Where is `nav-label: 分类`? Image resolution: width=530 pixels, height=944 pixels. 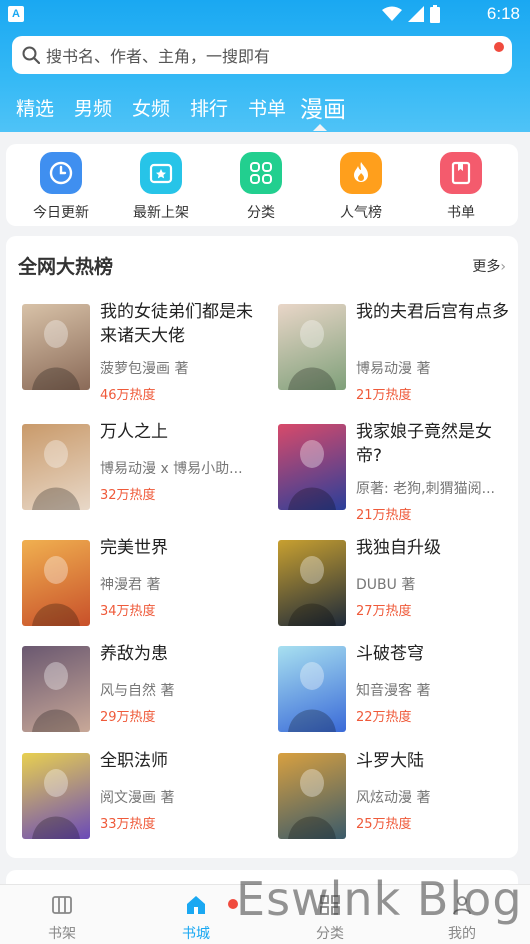
nav-label: 分类 is located at coordinates (330, 934).